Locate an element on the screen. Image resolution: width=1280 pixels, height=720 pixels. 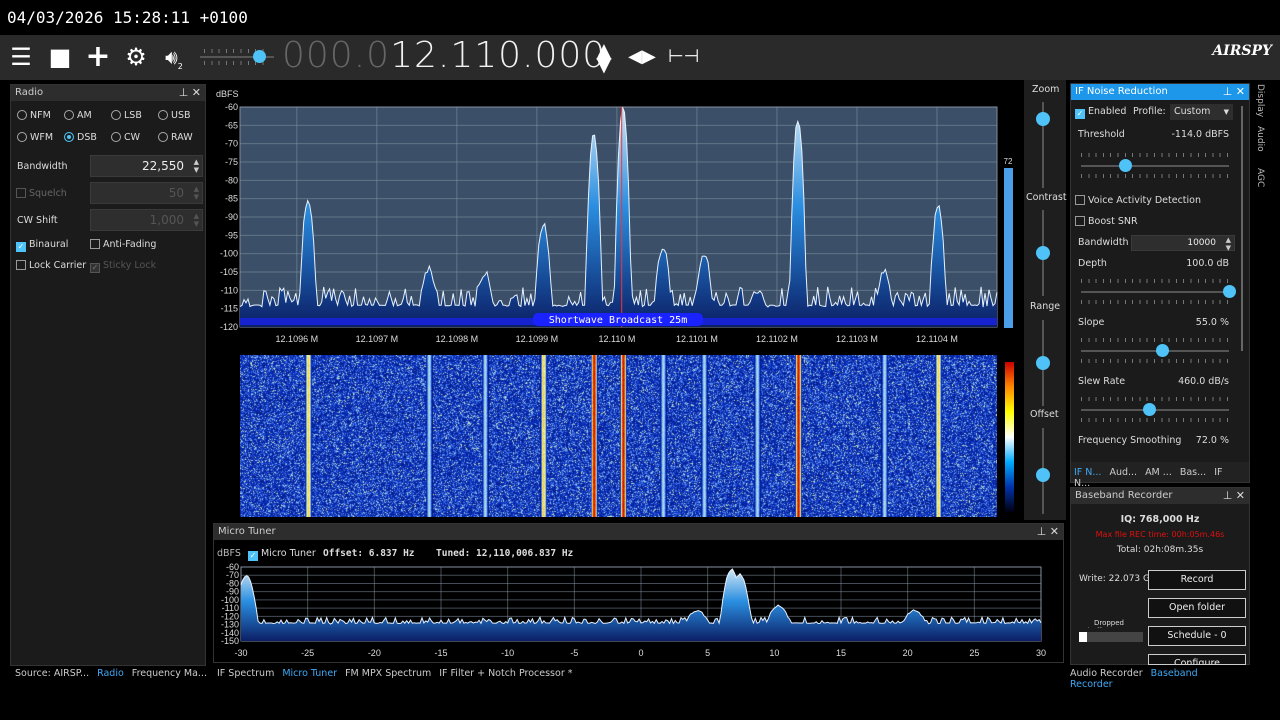
range-slider is located at coordinates (1043, 363).